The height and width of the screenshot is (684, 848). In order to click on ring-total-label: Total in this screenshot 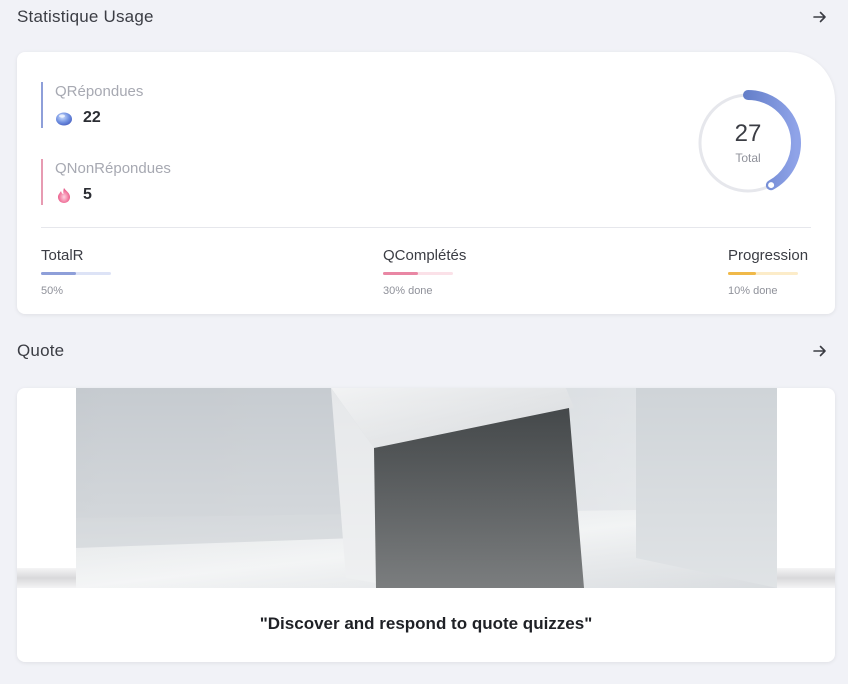, I will do `click(748, 158)`.